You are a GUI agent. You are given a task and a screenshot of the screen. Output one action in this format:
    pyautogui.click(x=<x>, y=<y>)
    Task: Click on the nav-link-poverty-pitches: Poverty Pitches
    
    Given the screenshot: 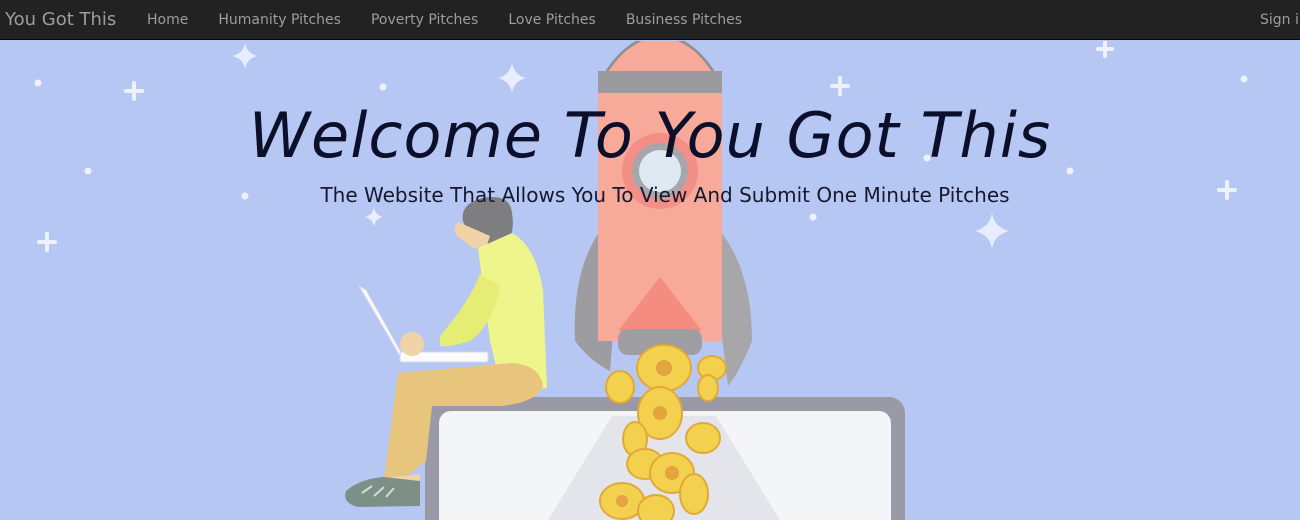 What is the action you would take?
    pyautogui.click(x=424, y=20)
    